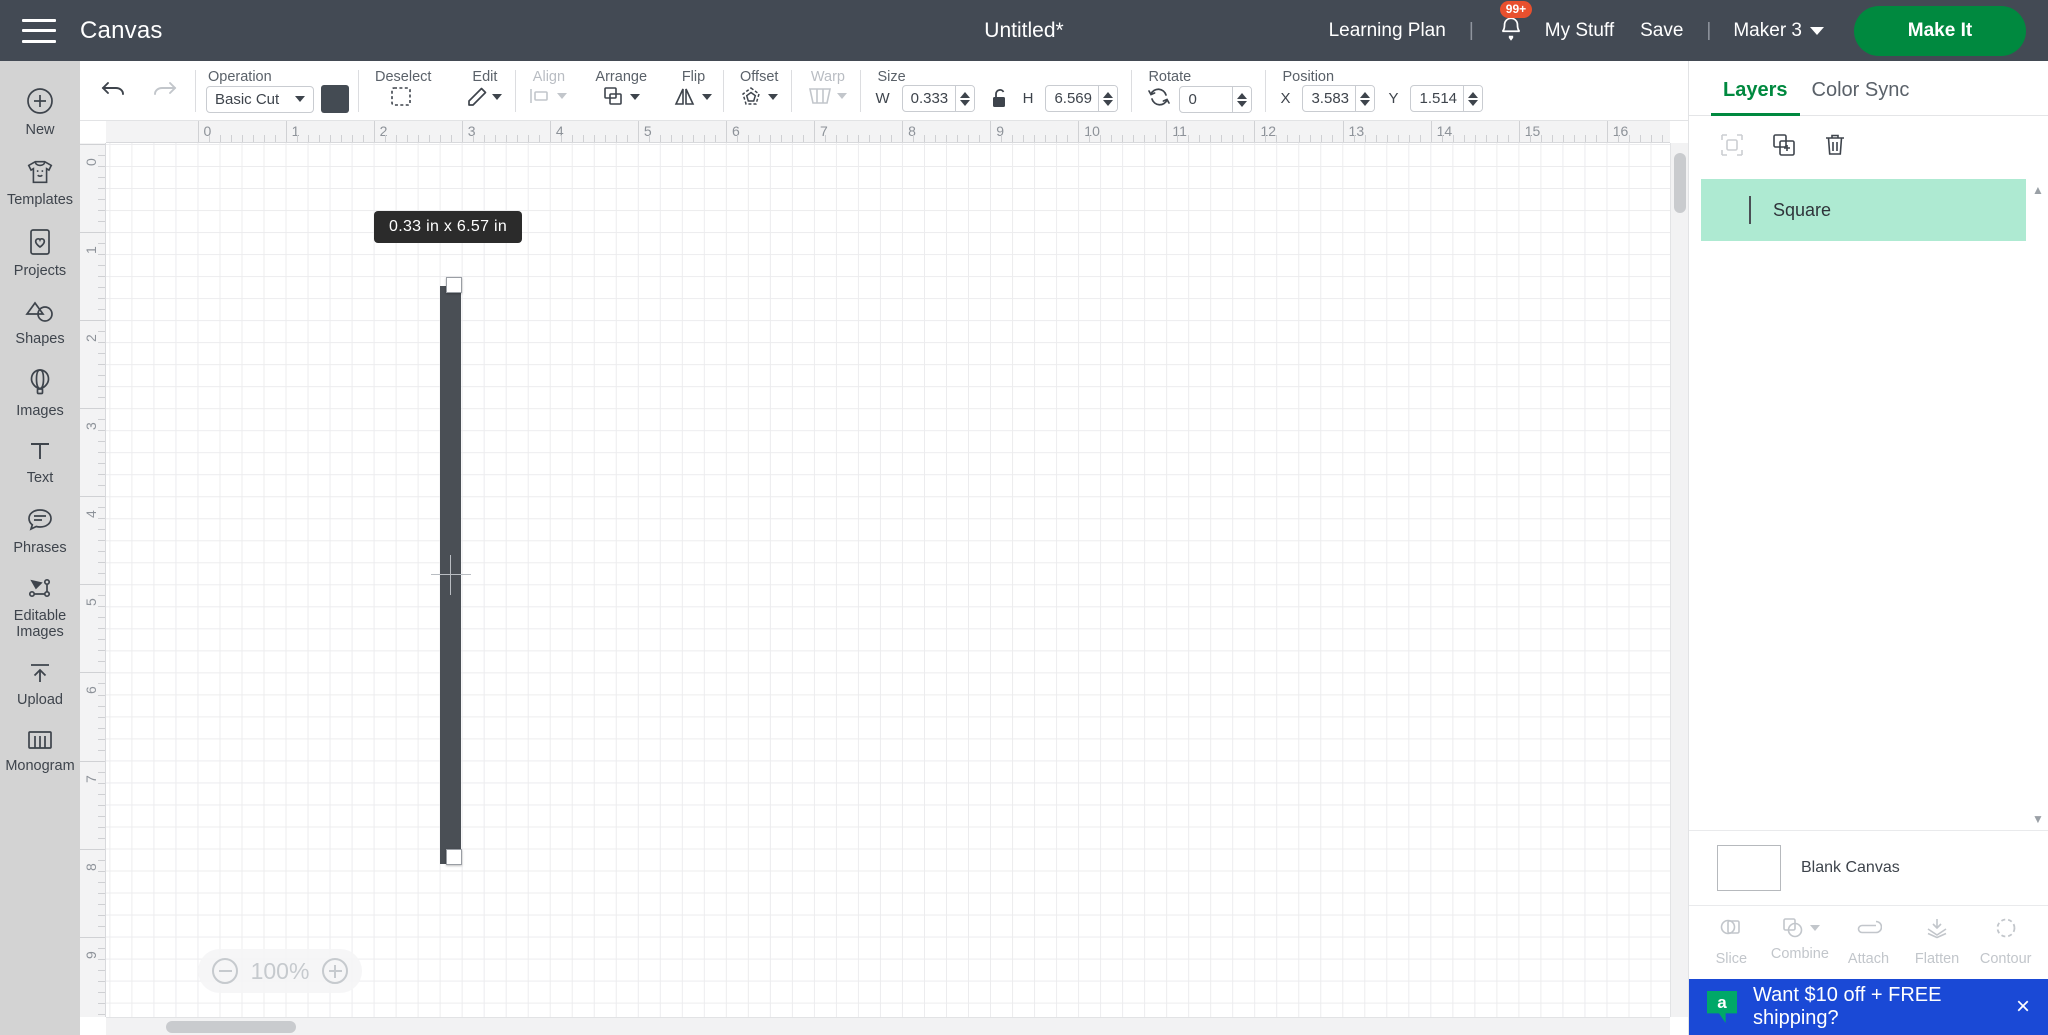 This screenshot has height=1035, width=2048. Describe the element at coordinates (114, 91) in the screenshot. I see `undo-icon` at that location.